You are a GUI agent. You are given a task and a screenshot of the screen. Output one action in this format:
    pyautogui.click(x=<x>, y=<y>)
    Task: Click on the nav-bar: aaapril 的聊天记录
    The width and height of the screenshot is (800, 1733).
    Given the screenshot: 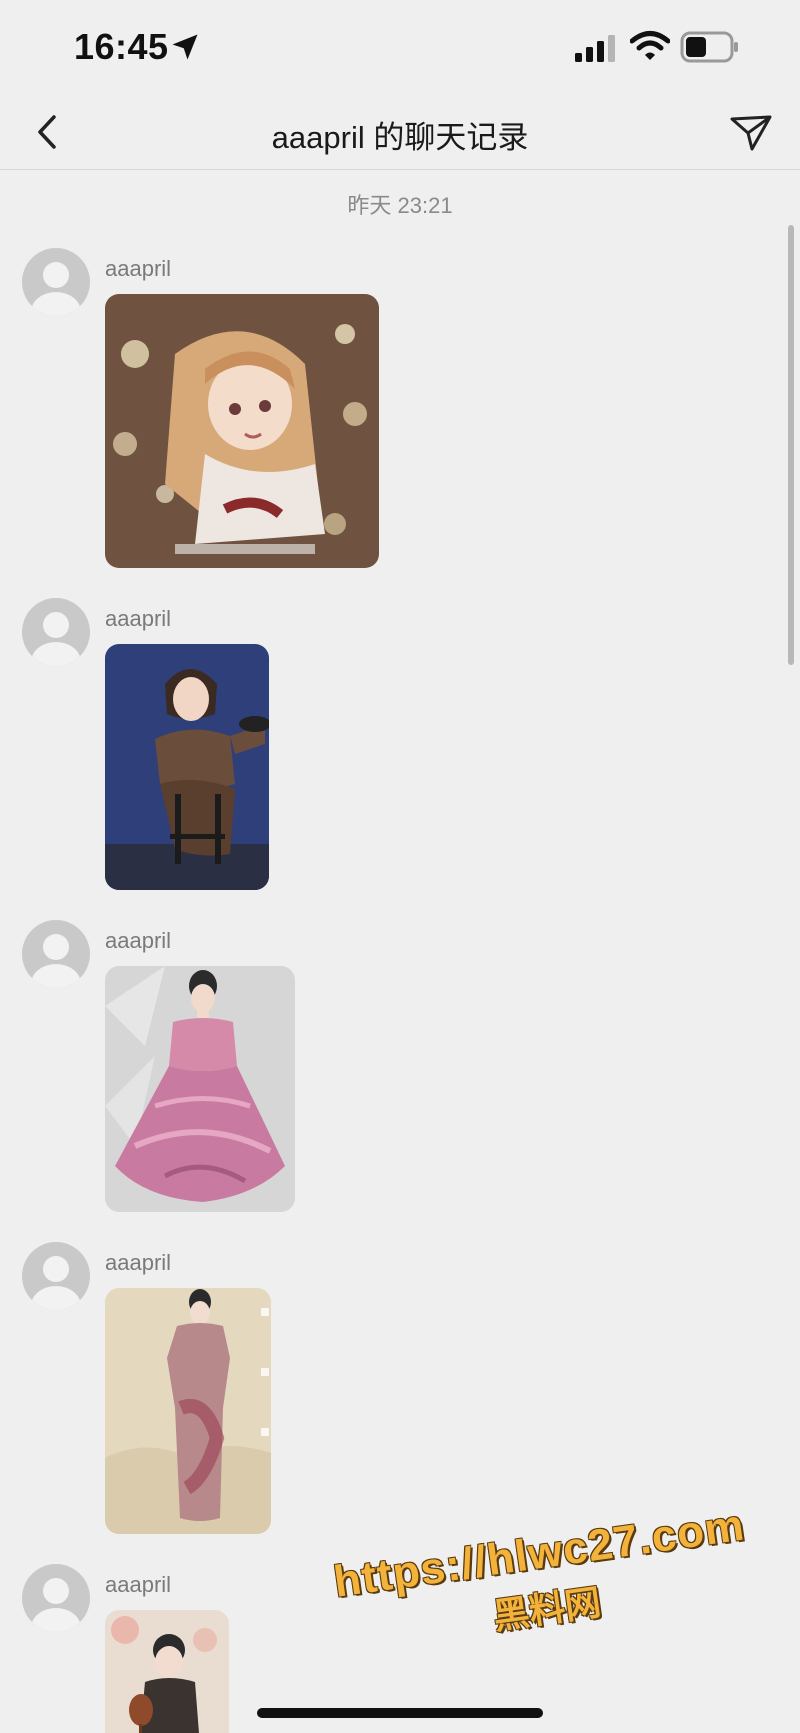 What is the action you would take?
    pyautogui.click(x=400, y=132)
    